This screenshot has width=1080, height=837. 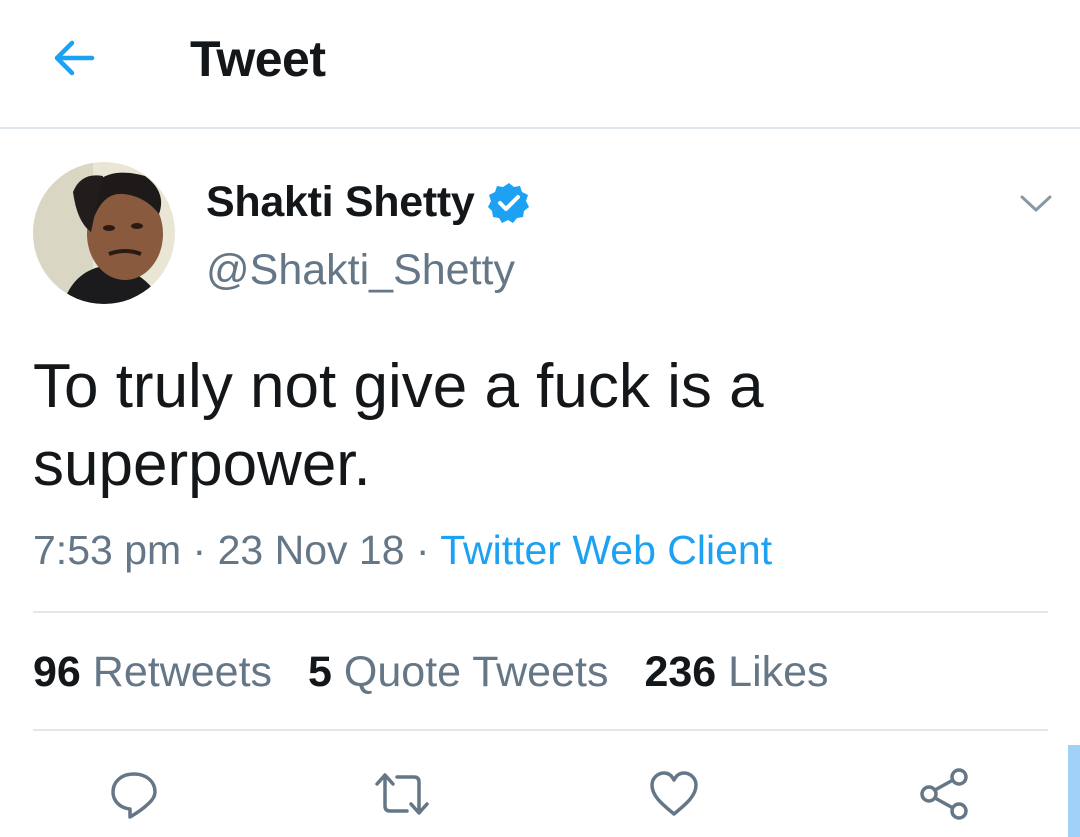 I want to click on retweets-count: 96, so click(x=57, y=672).